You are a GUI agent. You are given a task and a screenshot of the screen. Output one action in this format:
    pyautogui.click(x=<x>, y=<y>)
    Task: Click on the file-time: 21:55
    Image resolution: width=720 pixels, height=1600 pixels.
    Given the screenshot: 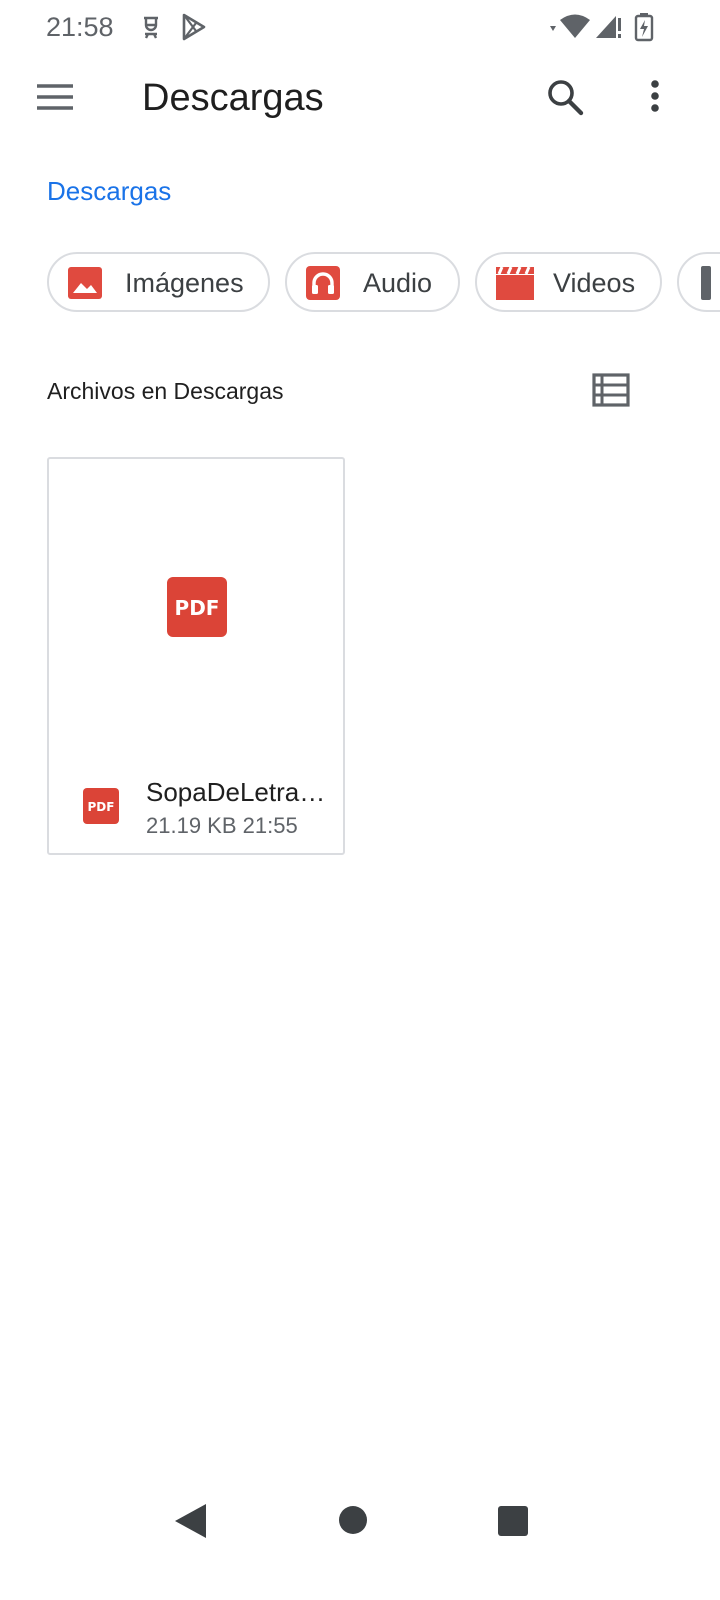 What is the action you would take?
    pyautogui.click(x=270, y=825)
    